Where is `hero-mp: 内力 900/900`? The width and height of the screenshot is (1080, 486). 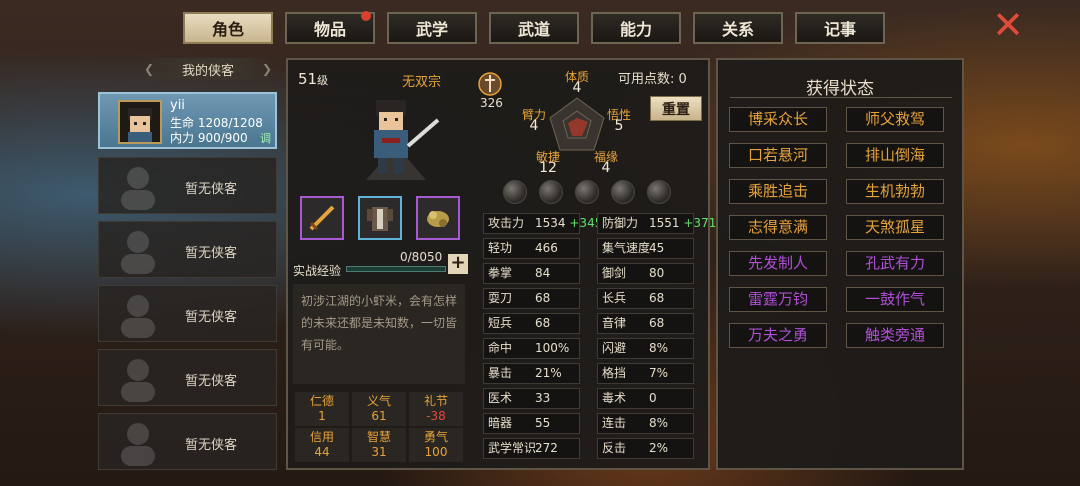 hero-mp: 内力 900/900 is located at coordinates (209, 138).